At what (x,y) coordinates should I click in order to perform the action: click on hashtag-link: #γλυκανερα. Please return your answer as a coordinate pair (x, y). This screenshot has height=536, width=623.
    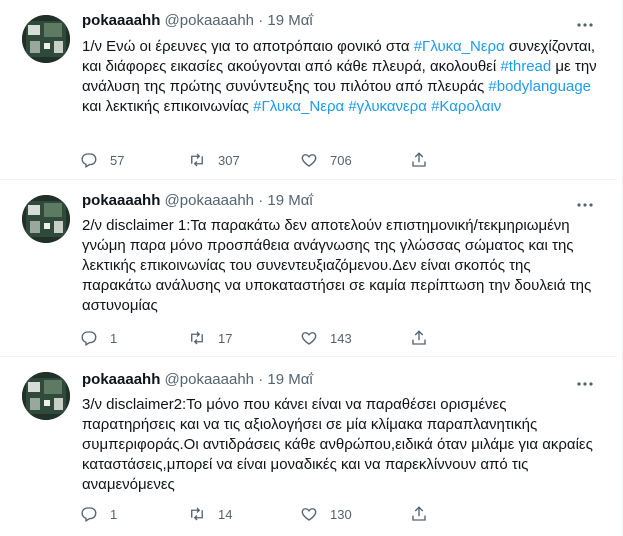
    Looking at the image, I should click on (387, 106).